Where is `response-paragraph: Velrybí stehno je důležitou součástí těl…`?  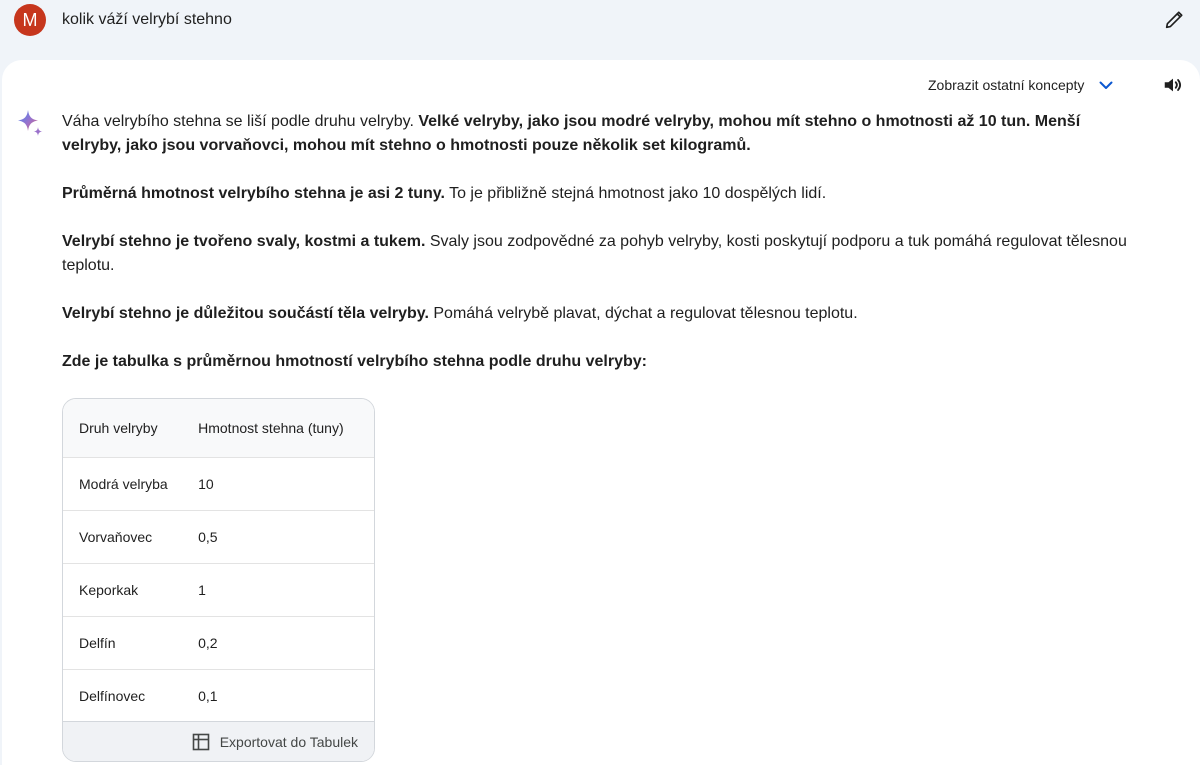
response-paragraph: Velrybí stehno je důležitou součástí těl… is located at coordinates (602, 314).